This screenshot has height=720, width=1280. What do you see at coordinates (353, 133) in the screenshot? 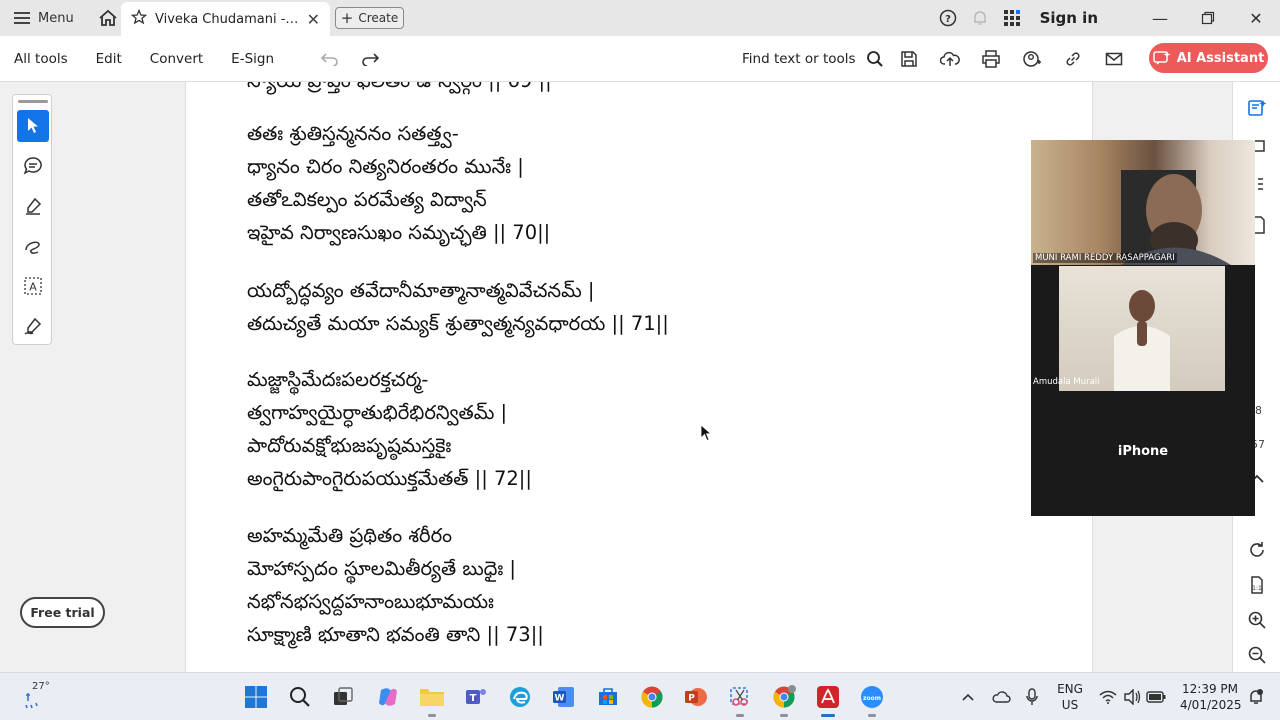
I see `verse-line: తతః శ్రుతిస్తన్మననం సతత్త్వ-` at bounding box center [353, 133].